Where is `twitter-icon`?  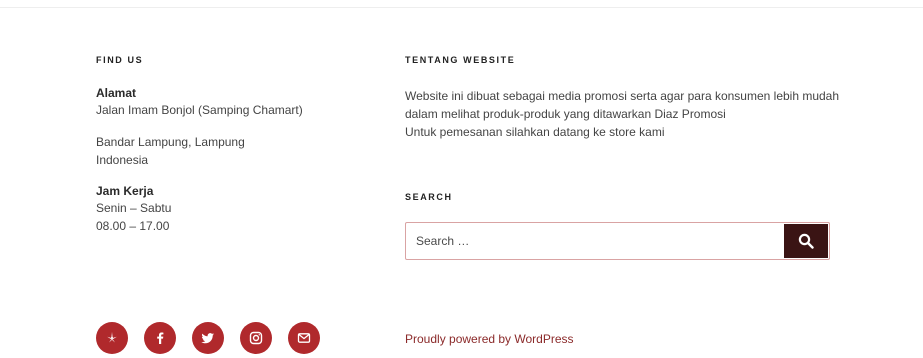
twitter-icon is located at coordinates (207, 338).